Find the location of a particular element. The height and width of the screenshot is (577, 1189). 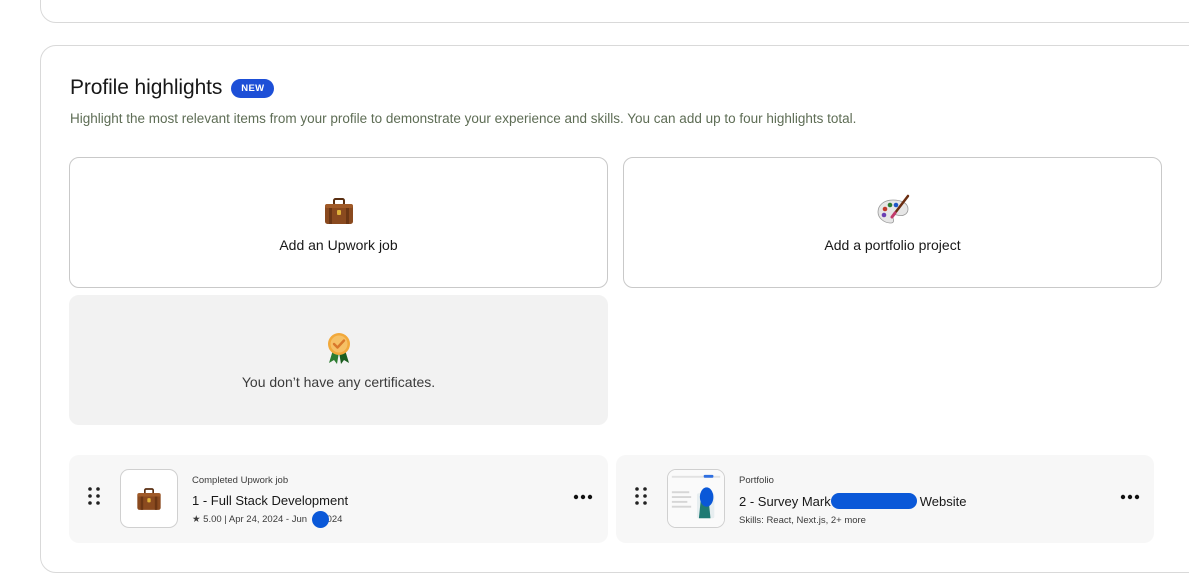

new-badge: NEW is located at coordinates (253, 88).